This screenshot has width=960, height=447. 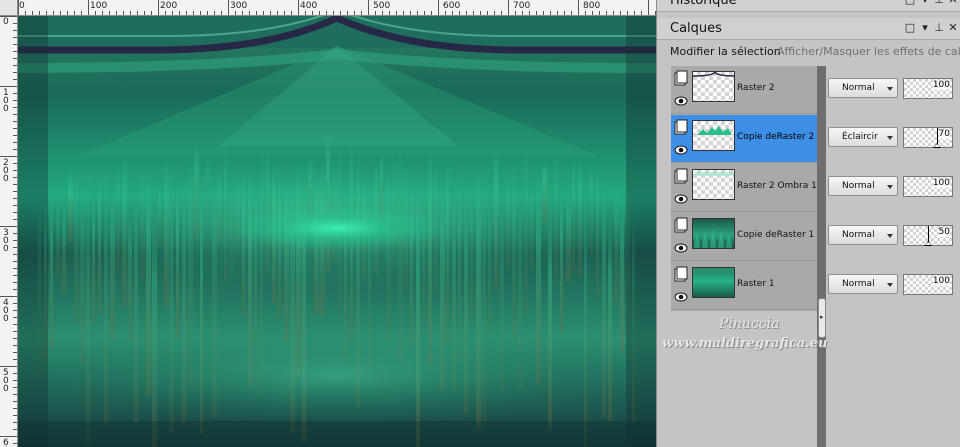 I want to click on layer-name: Raster 1, so click(x=756, y=284).